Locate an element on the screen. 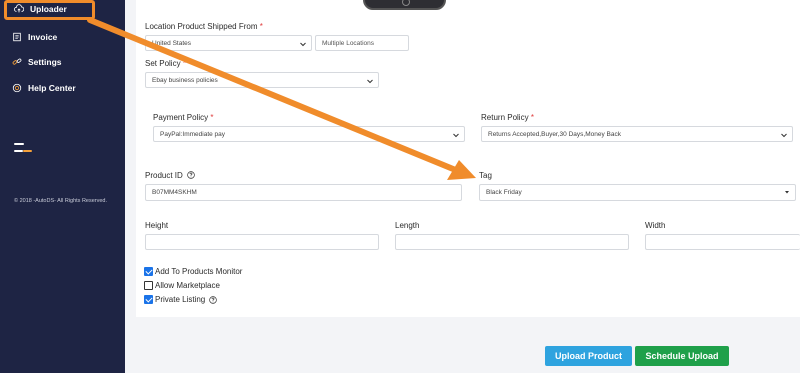  length-label: Length is located at coordinates (407, 225).